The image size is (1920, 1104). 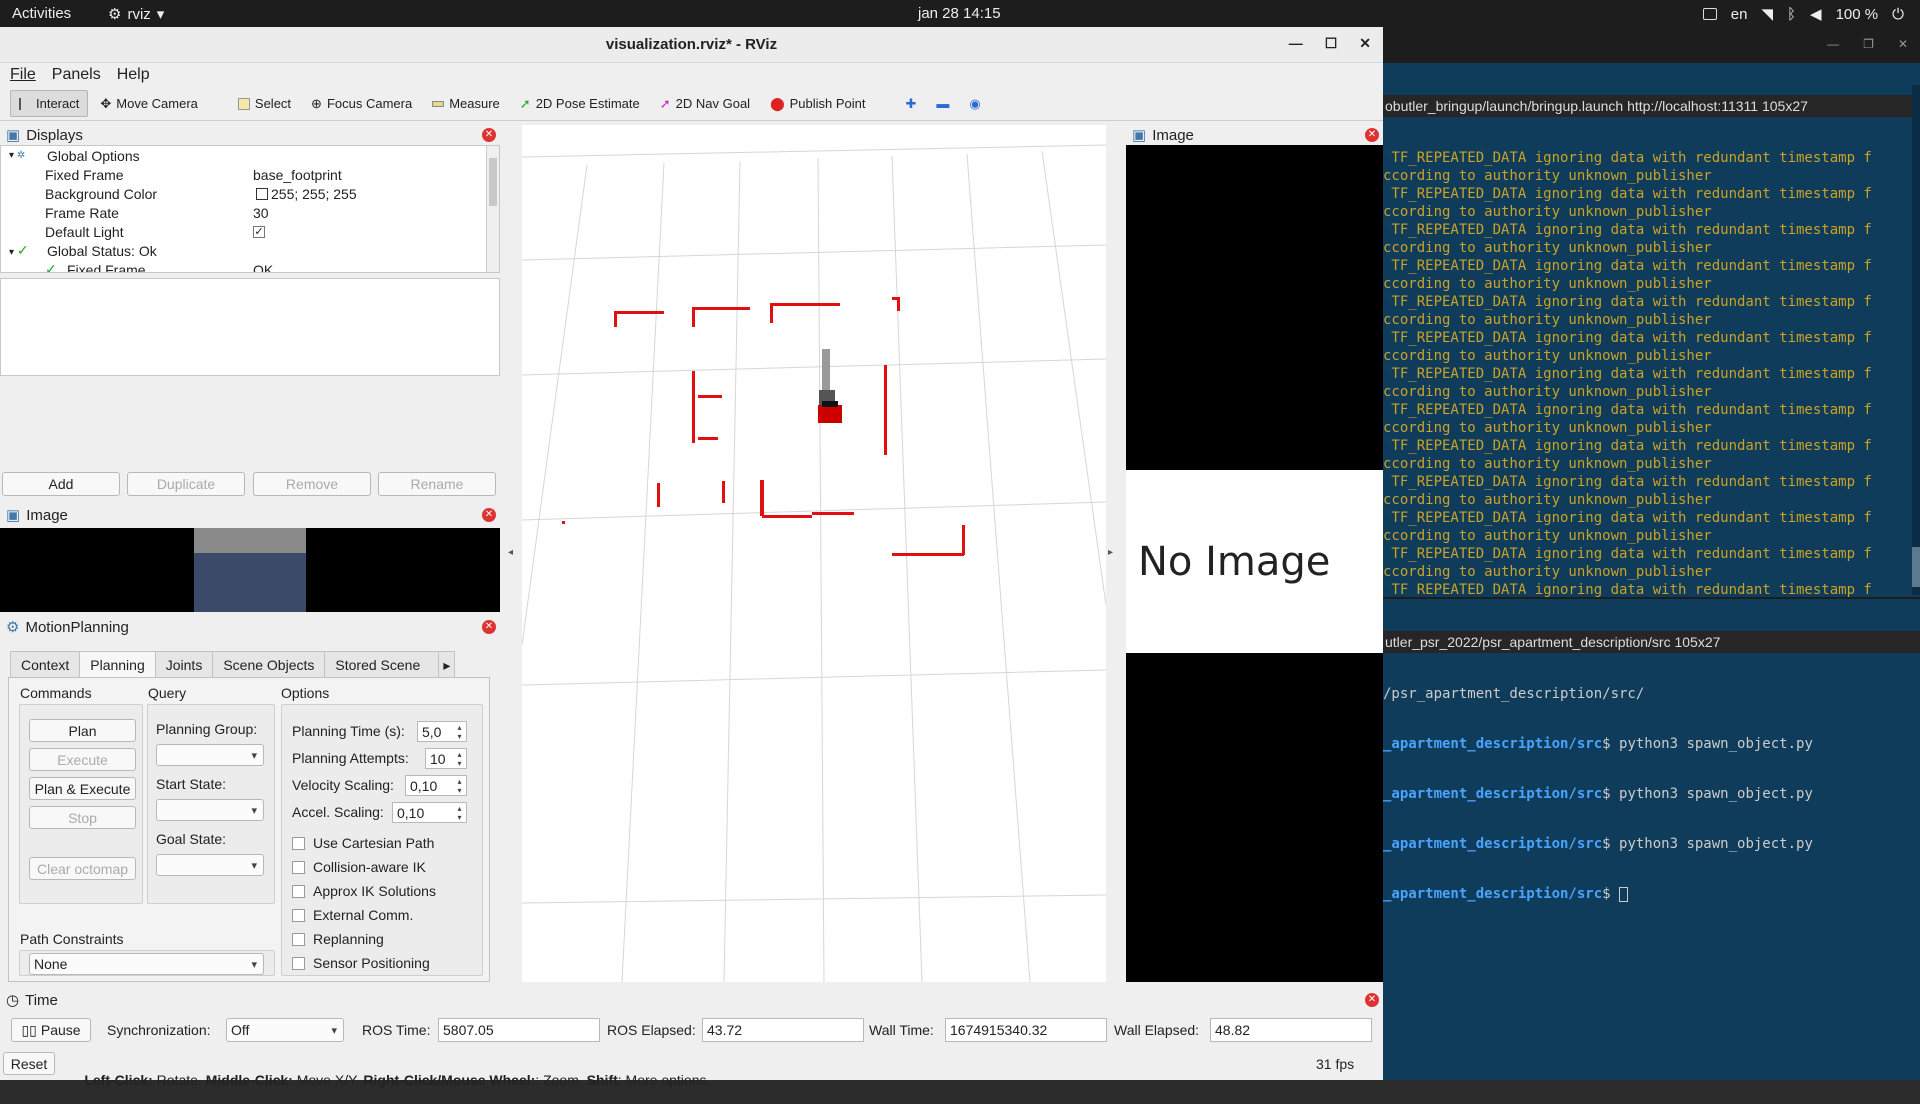 What do you see at coordinates (29, 1063) in the screenshot?
I see `reset-button: Reset` at bounding box center [29, 1063].